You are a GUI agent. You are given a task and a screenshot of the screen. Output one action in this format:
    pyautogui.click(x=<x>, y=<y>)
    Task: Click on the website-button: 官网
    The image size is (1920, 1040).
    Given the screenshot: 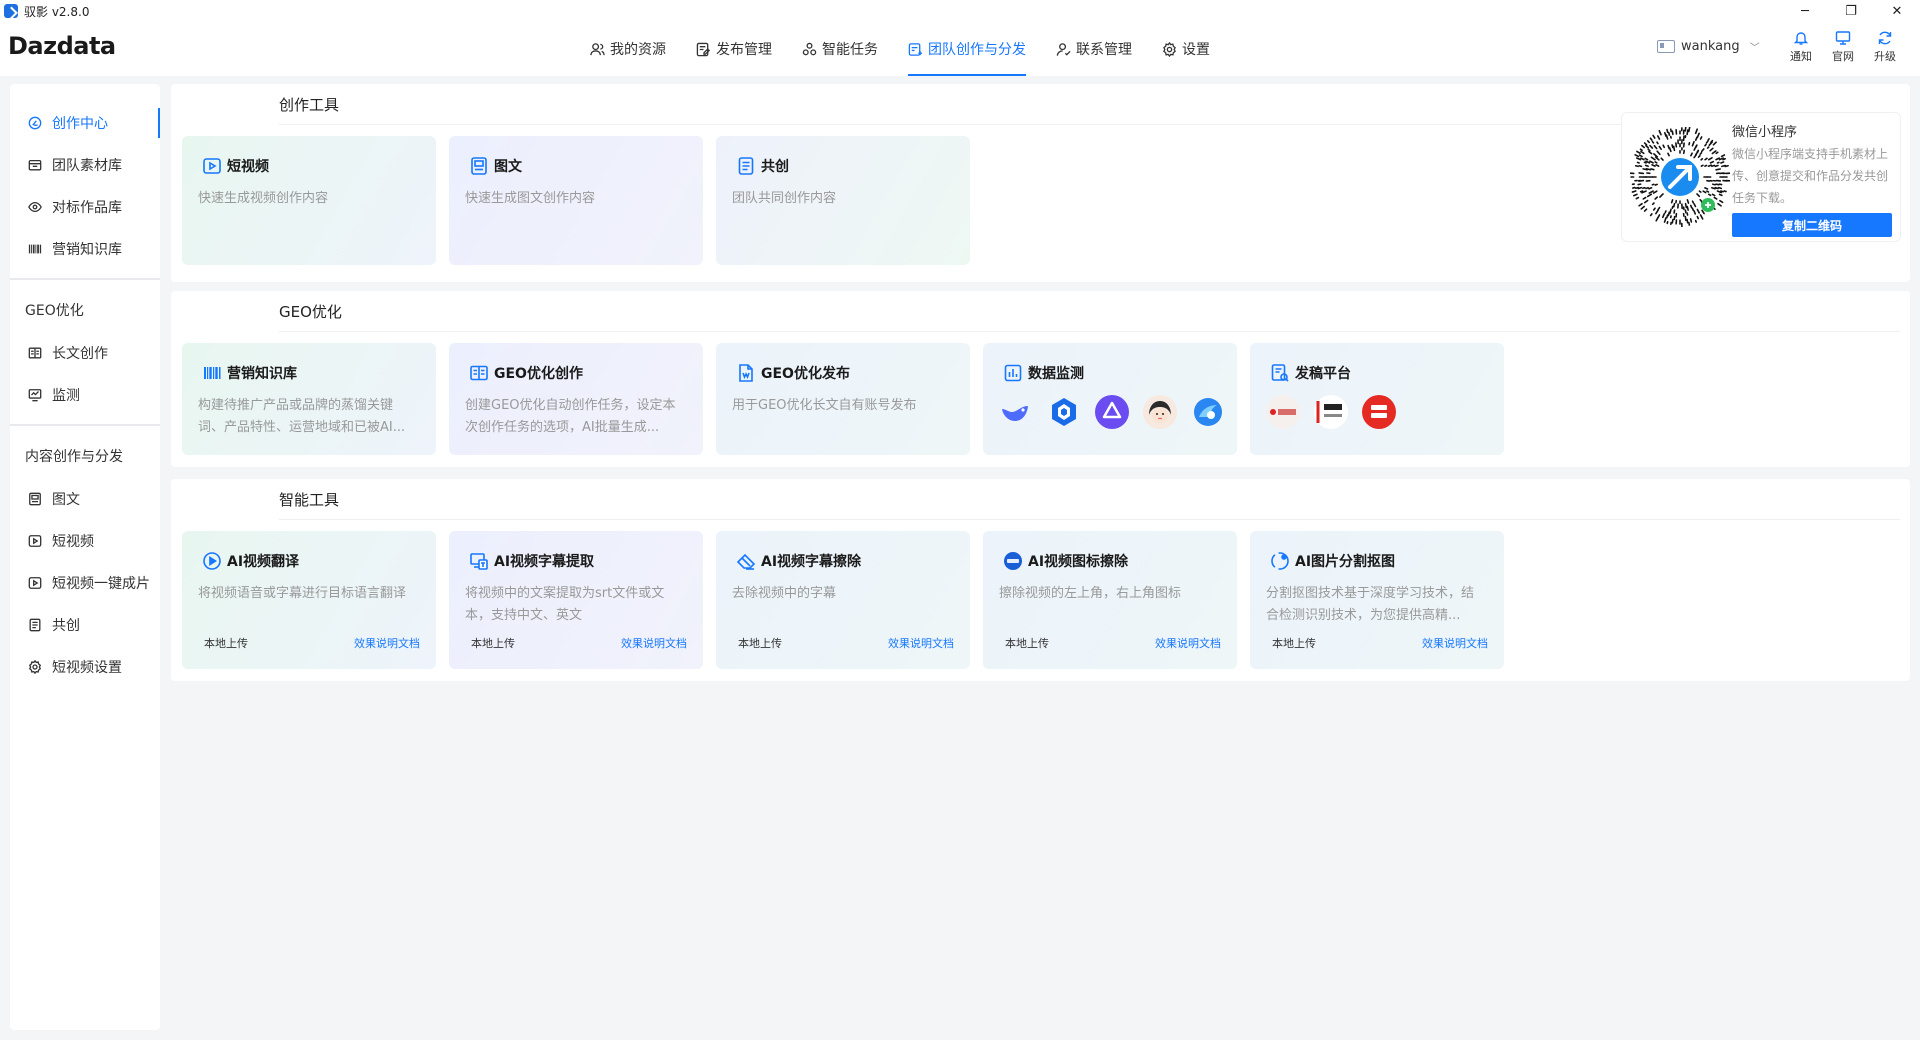 What is the action you would take?
    pyautogui.click(x=1843, y=47)
    